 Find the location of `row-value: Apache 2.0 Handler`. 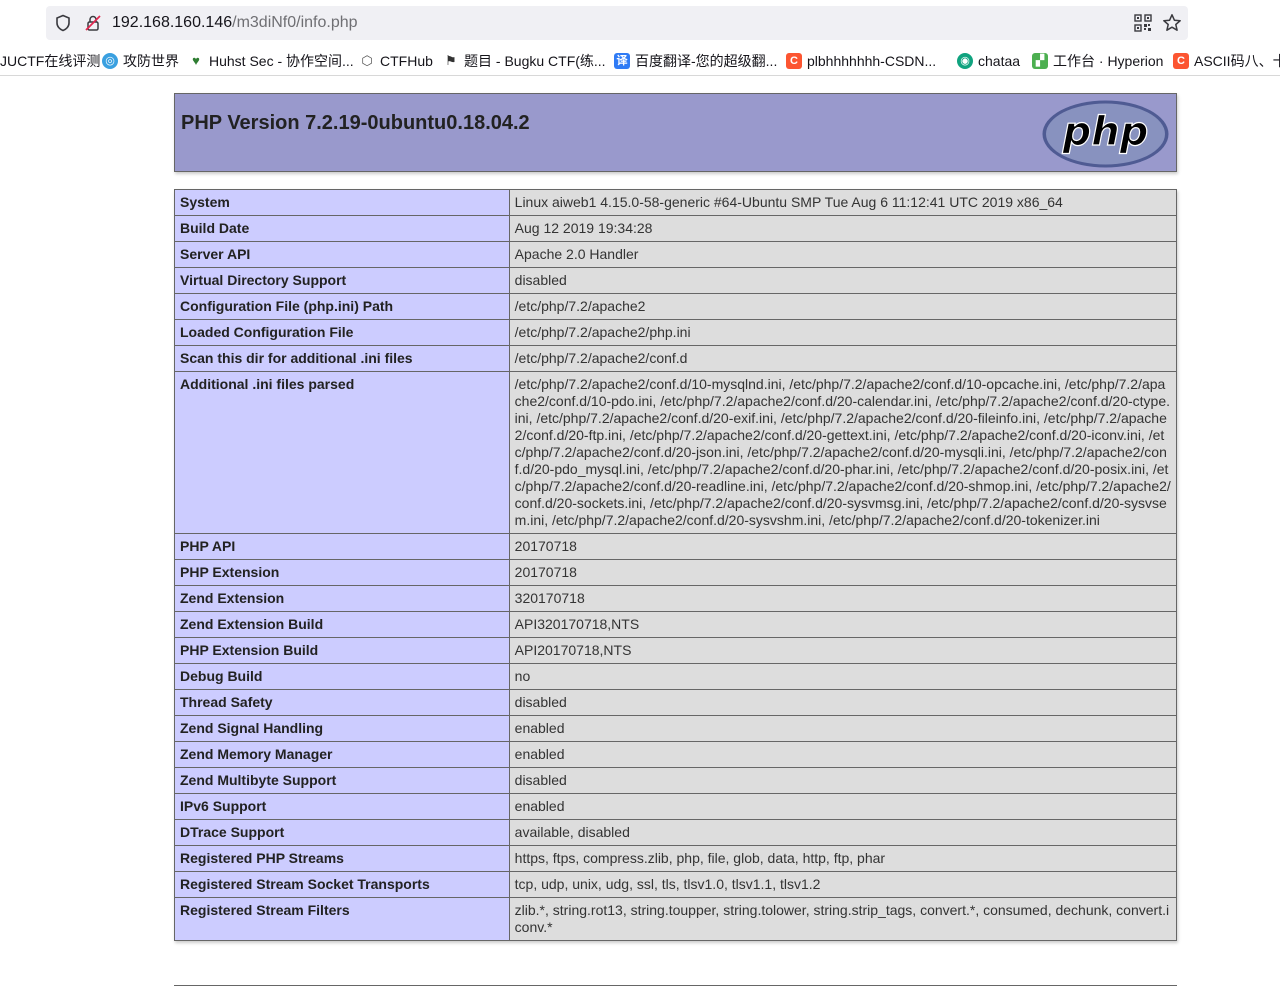

row-value: Apache 2.0 Handler is located at coordinates (843, 254).